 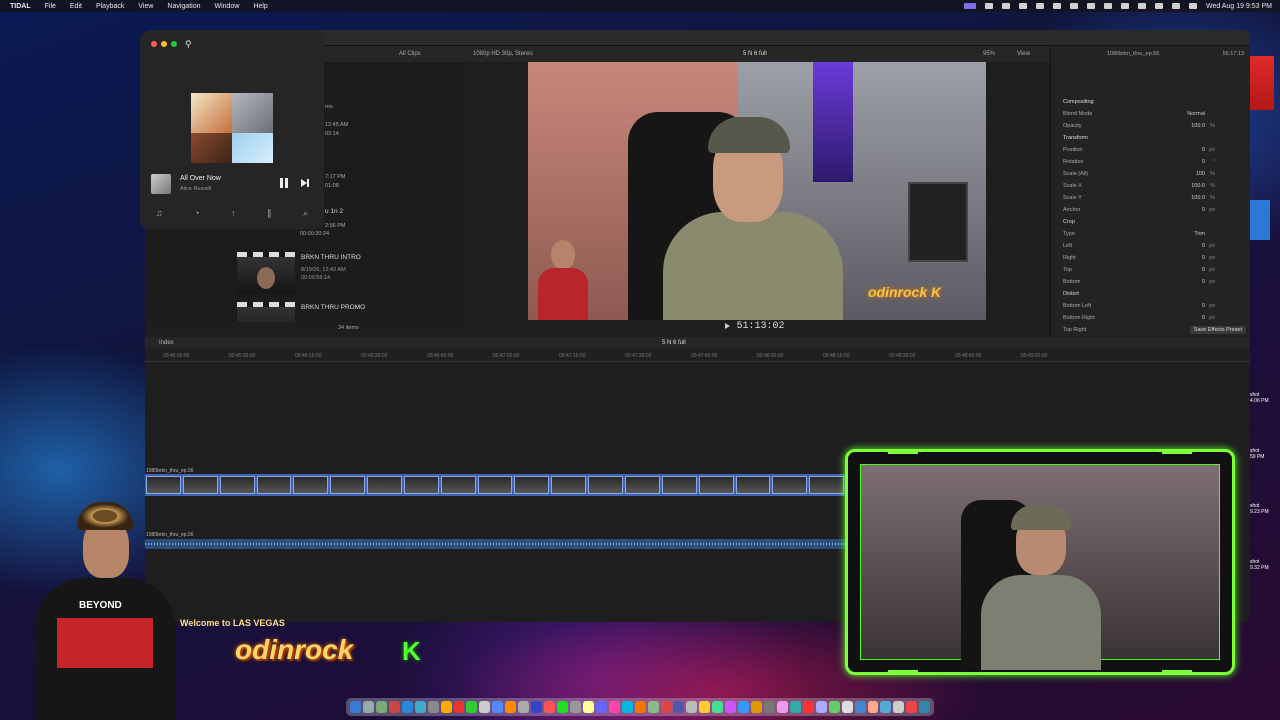 I want to click on inspector-row: Top 0 px, so click(x=1153, y=272).